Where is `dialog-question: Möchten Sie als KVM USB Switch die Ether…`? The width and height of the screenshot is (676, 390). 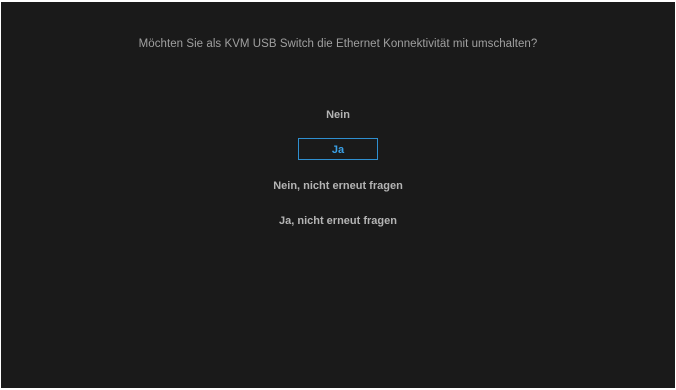
dialog-question: Möchten Sie als KVM USB Switch die Ether… is located at coordinates (338, 44).